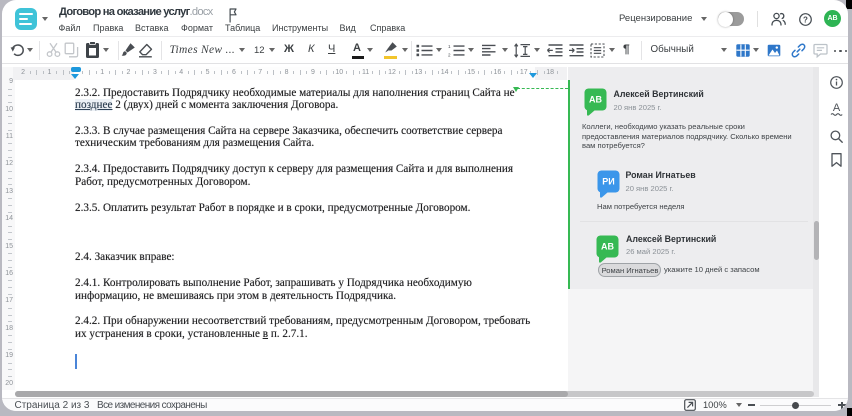 The height and width of the screenshot is (416, 852). I want to click on svg-text: А, so click(837, 108).